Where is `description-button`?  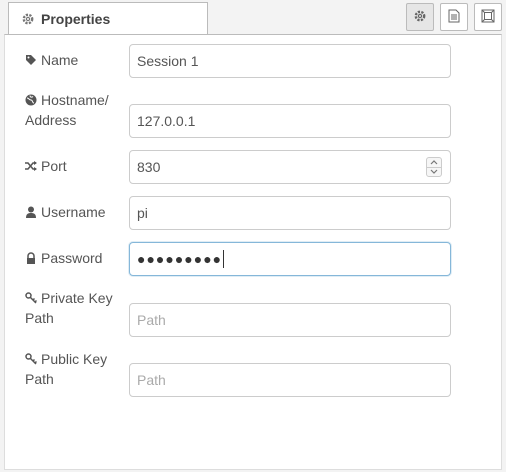
description-button is located at coordinates (454, 17).